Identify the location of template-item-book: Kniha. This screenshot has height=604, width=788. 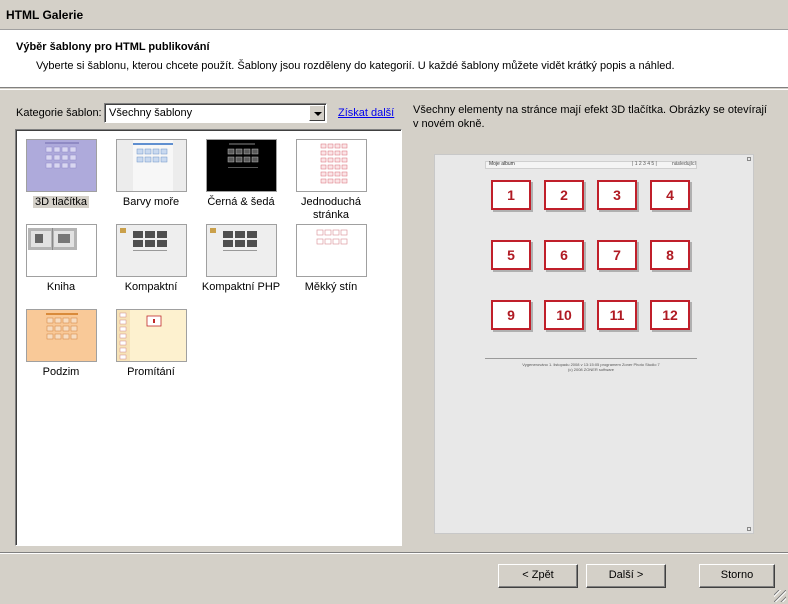
(61, 259).